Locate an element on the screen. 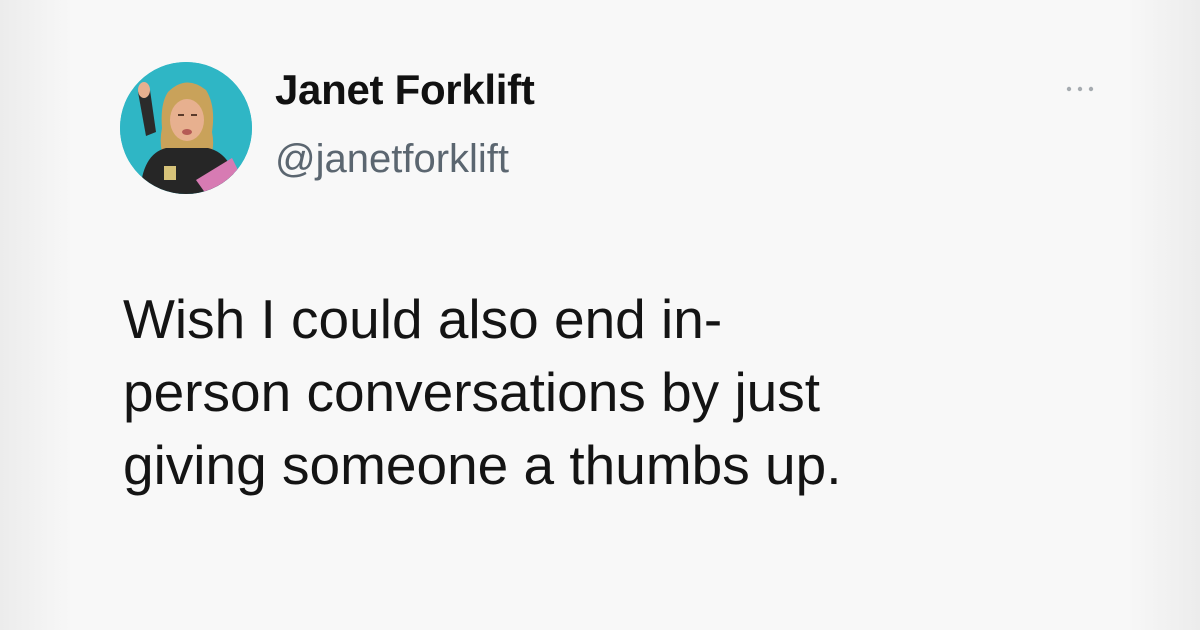 The image size is (1200, 630). tweet-text-line: Wish I could also end in- is located at coordinates (423, 319).